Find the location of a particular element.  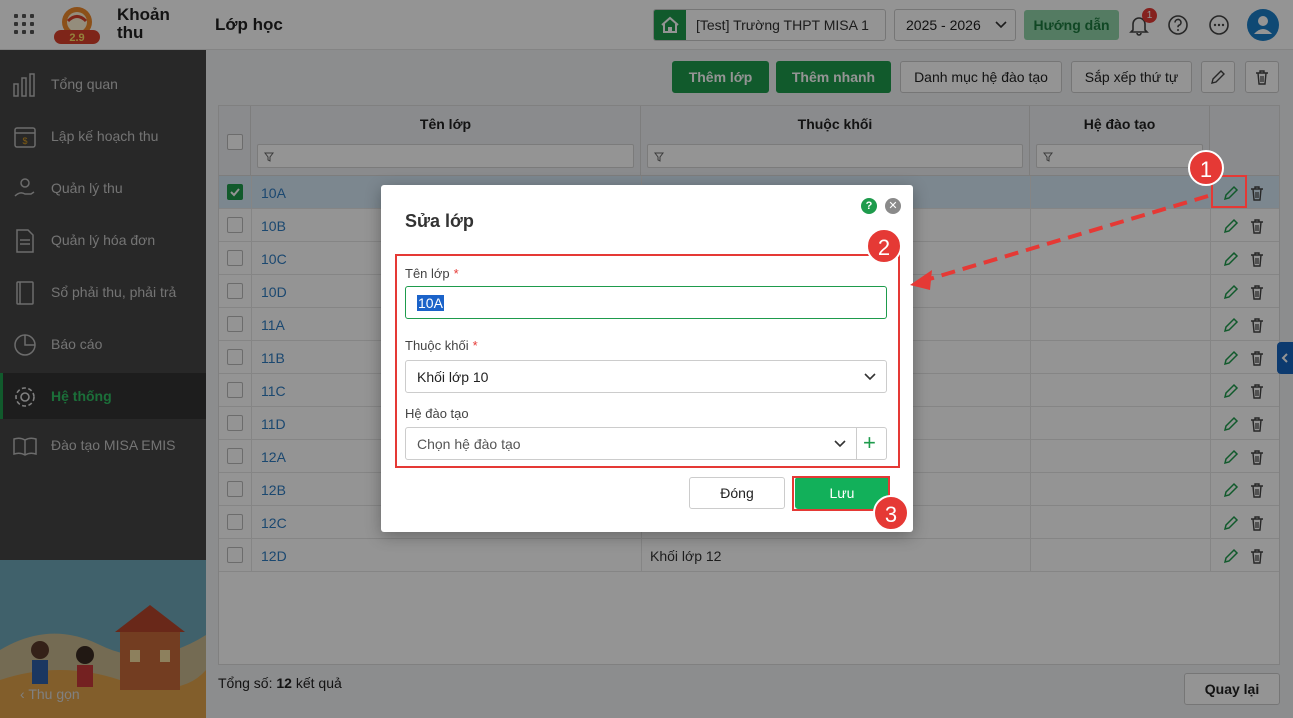

annotation-step-3: 3 is located at coordinates (891, 513).